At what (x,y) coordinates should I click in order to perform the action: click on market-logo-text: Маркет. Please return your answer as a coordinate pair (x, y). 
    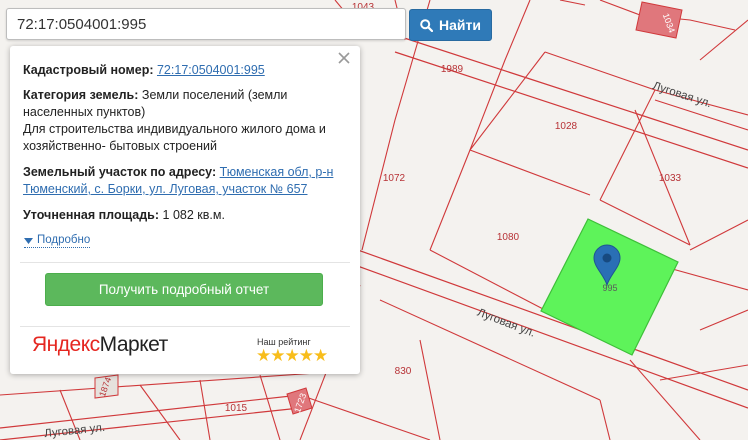
    Looking at the image, I should click on (134, 344).